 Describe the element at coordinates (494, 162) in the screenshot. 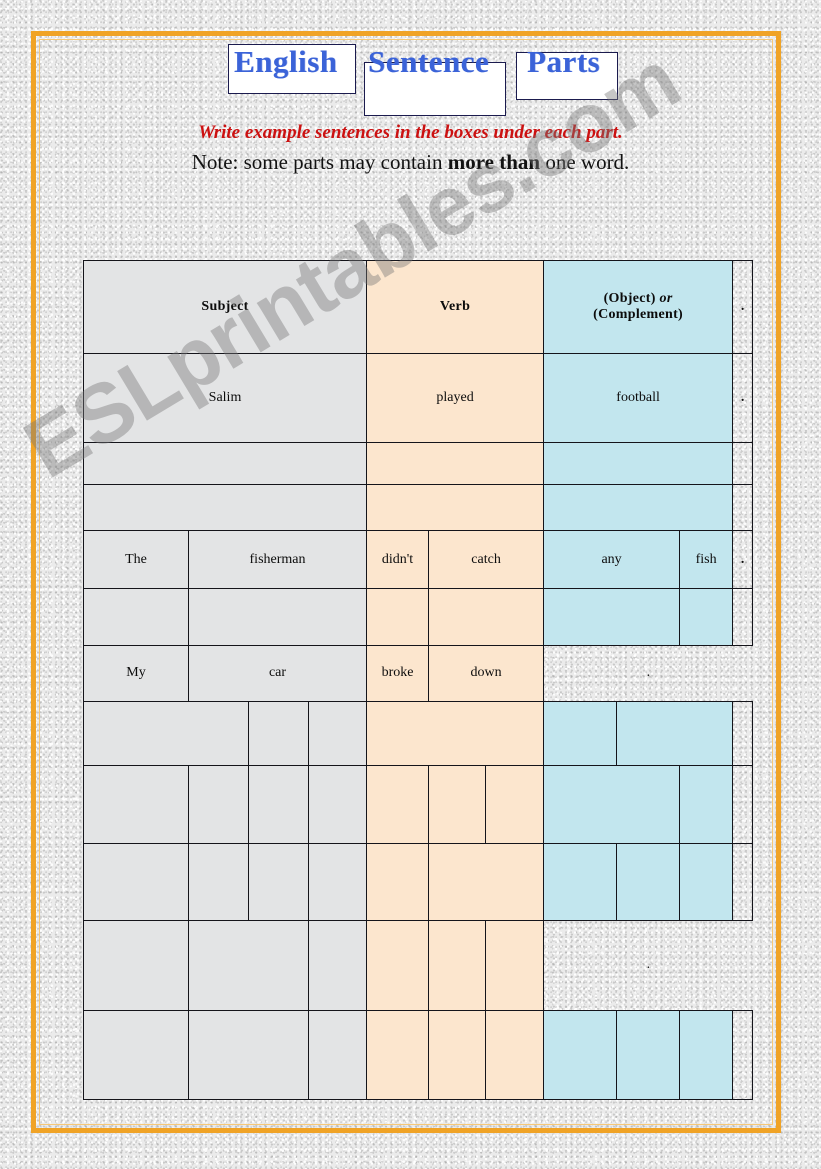

I see `note-emphasis: more than` at that location.